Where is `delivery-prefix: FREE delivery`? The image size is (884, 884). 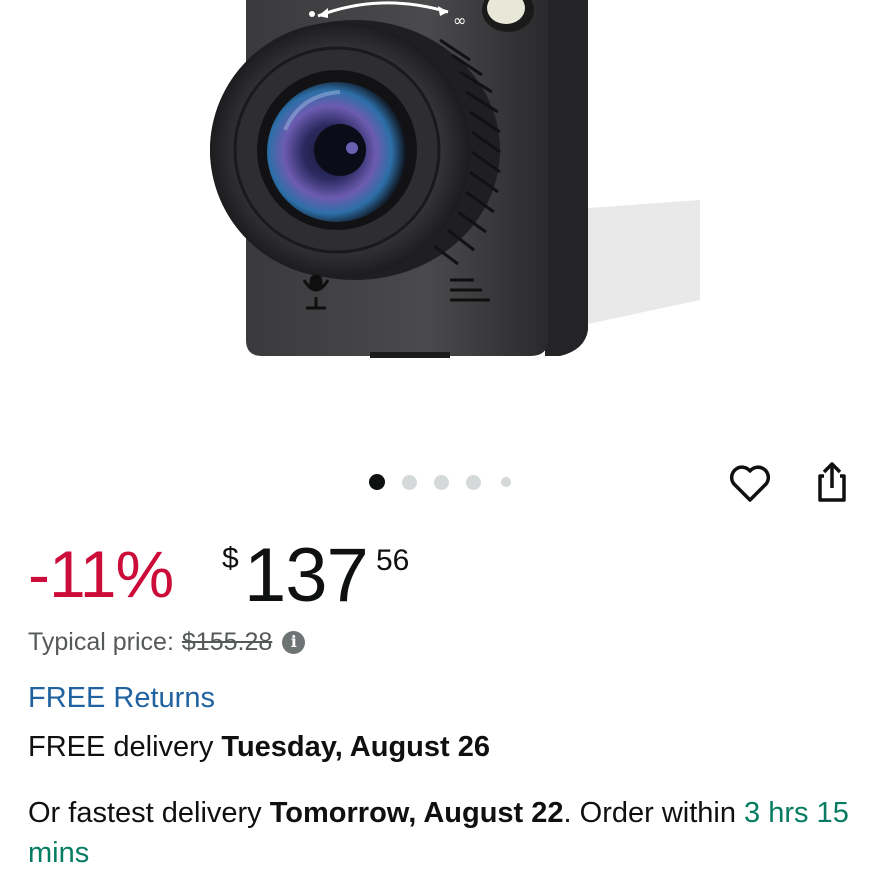
delivery-prefix: FREE delivery is located at coordinates (125, 747).